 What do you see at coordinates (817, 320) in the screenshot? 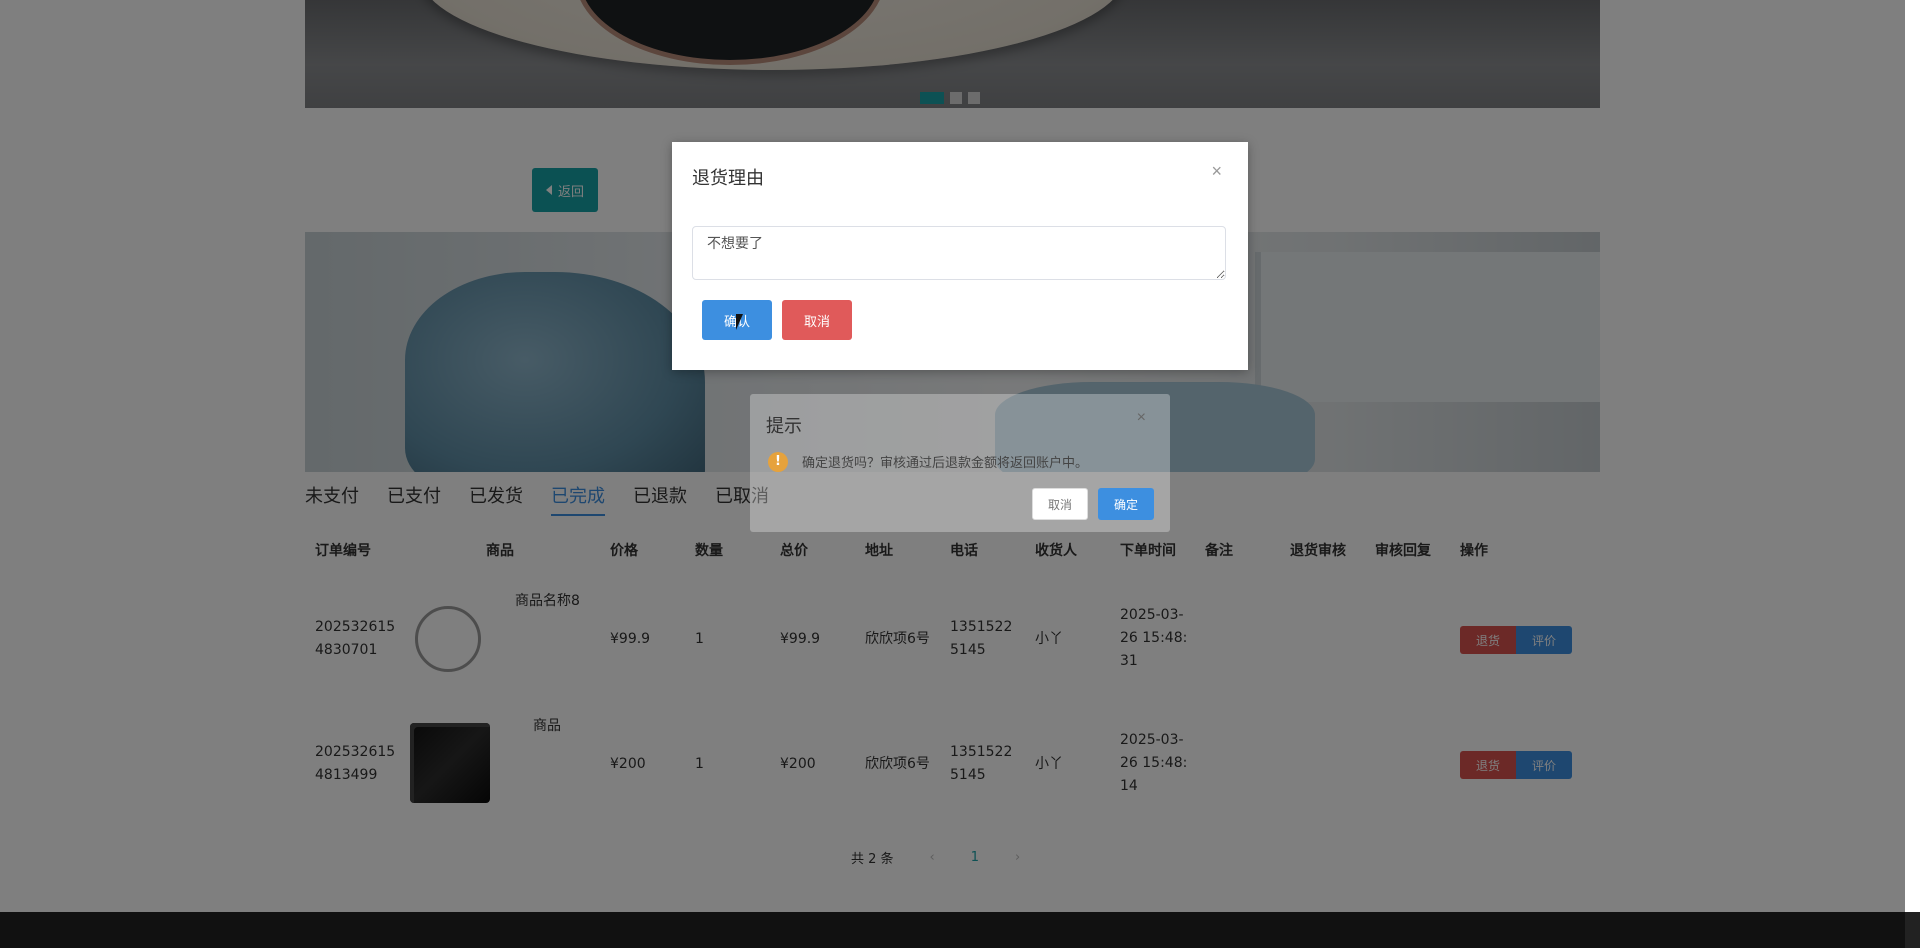
I see `cancel-button: 取消` at bounding box center [817, 320].